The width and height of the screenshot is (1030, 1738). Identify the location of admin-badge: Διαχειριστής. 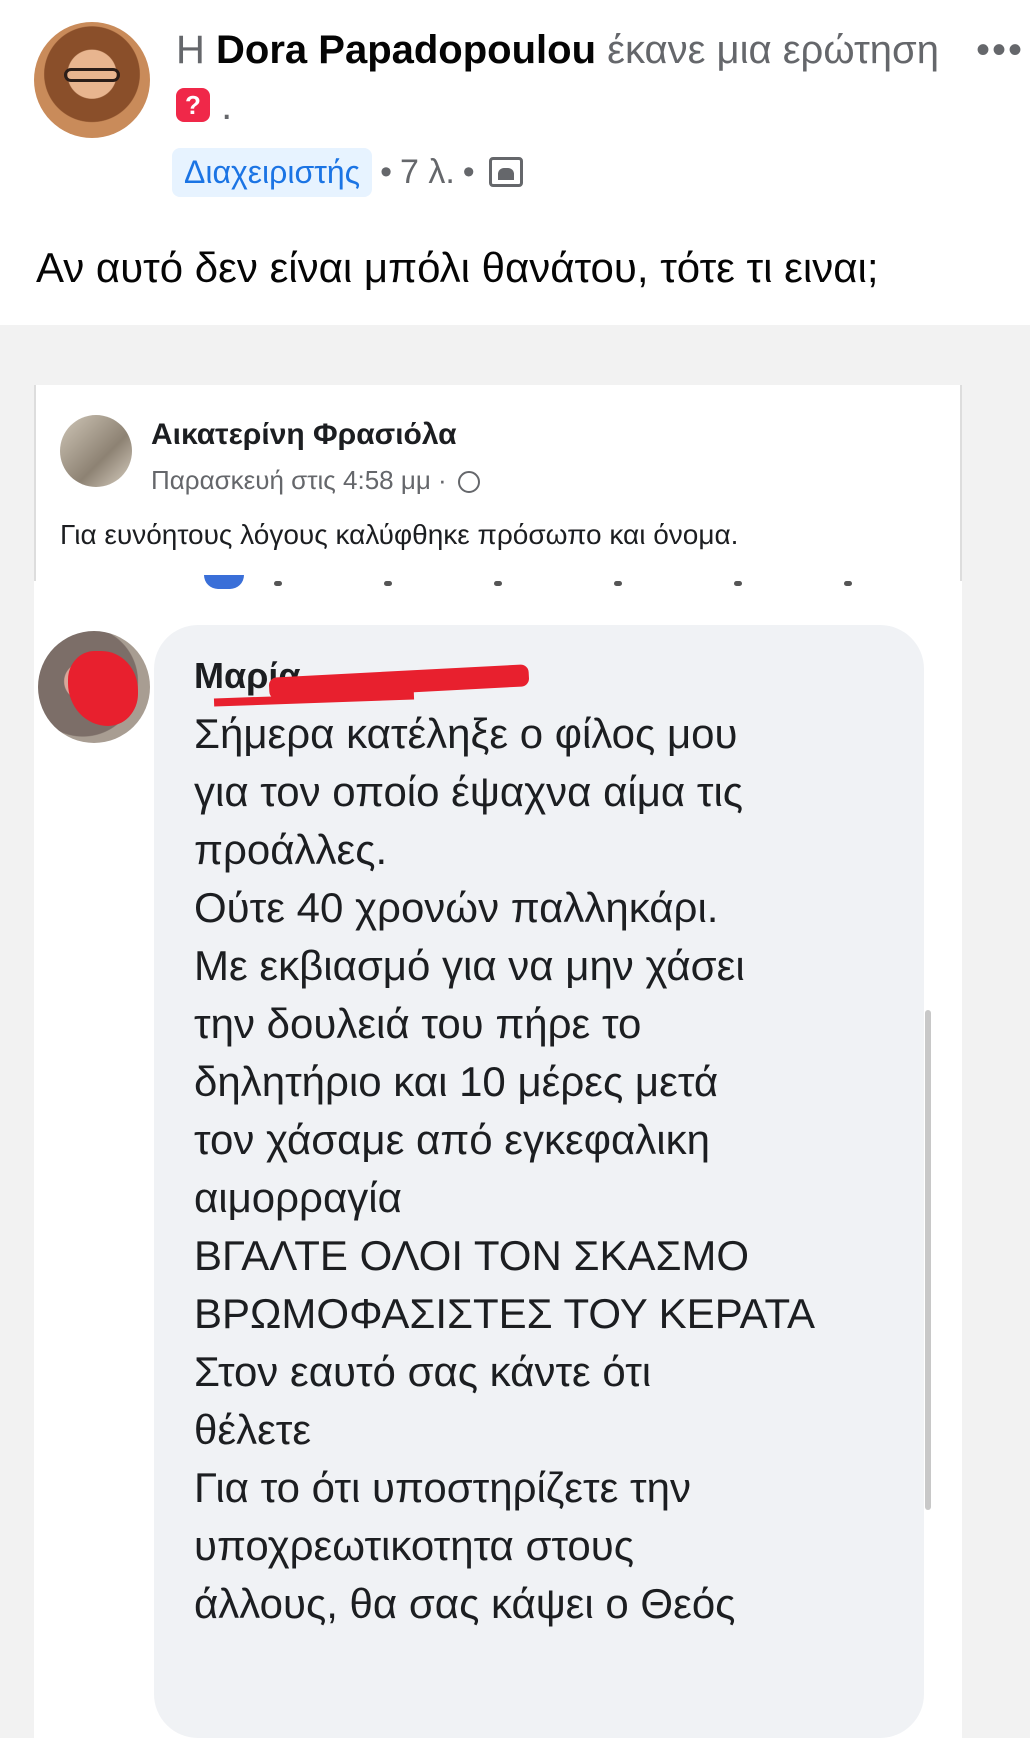
(272, 172).